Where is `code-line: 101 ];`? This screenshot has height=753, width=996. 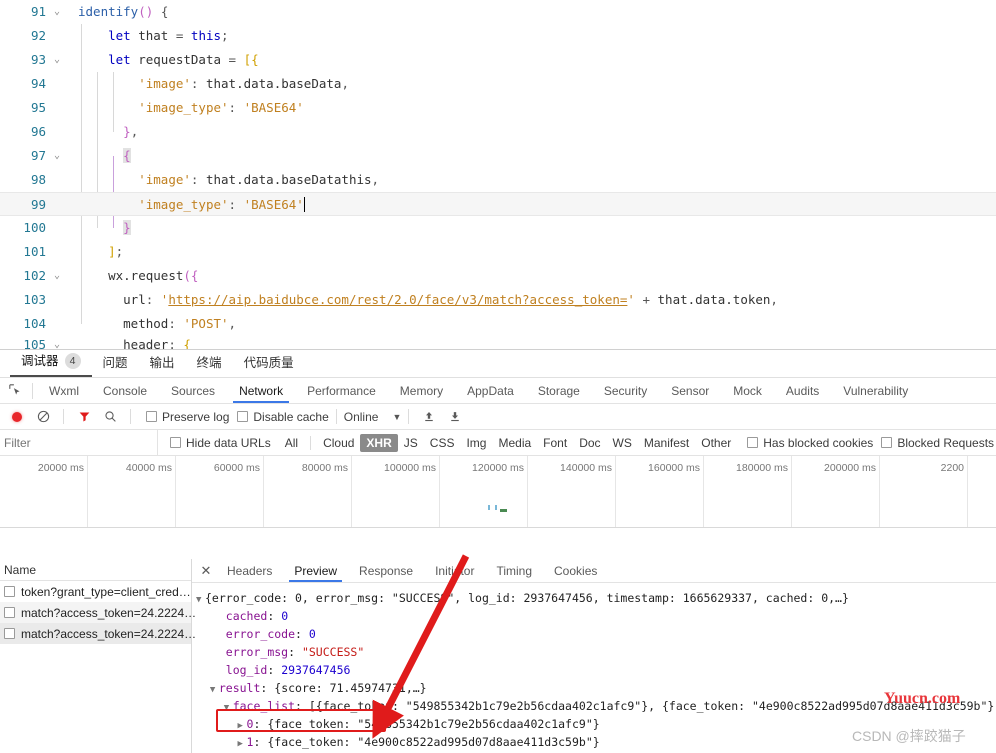
code-line: 101 ]; is located at coordinates (498, 252).